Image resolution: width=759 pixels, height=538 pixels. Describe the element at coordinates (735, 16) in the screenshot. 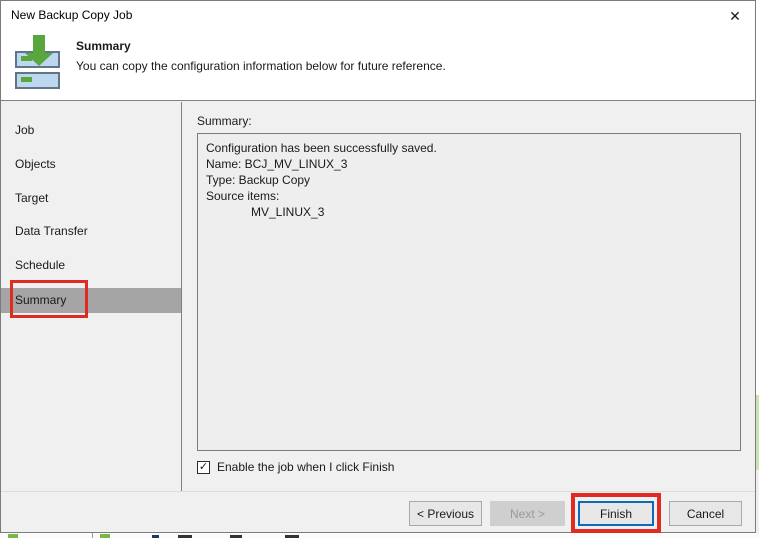

I see `close-icon: ✕` at that location.